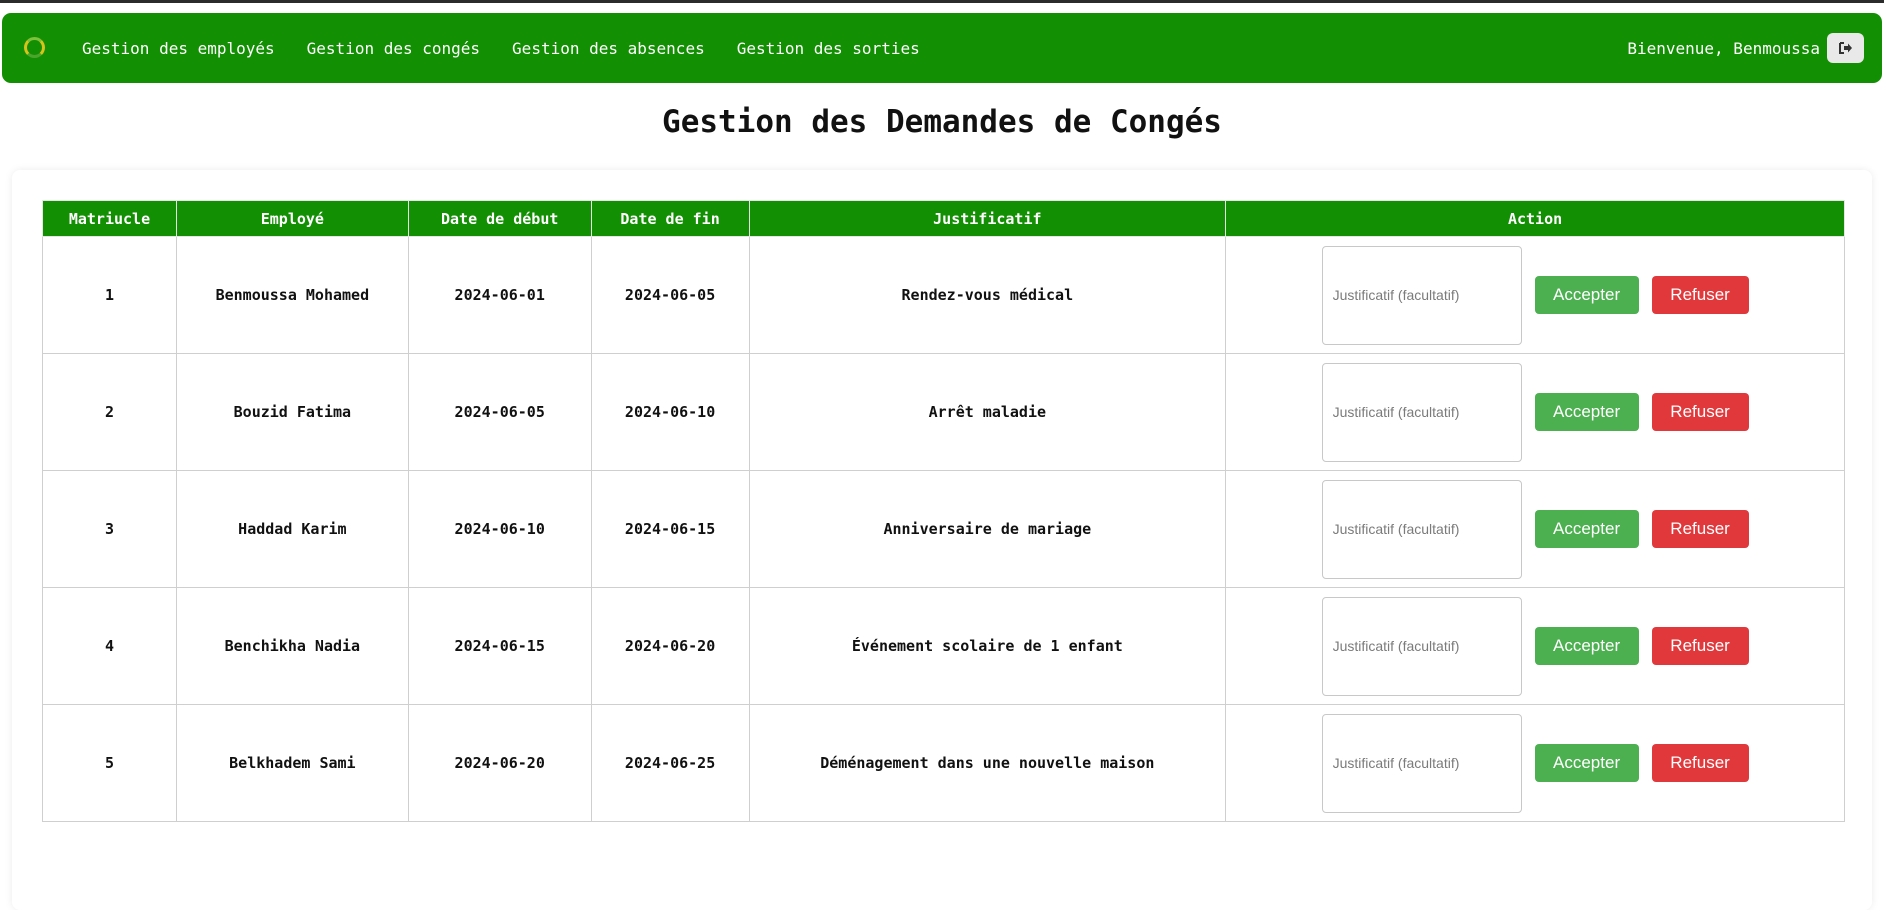 The height and width of the screenshot is (910, 1884). Describe the element at coordinates (292, 412) in the screenshot. I see `cell-employe: Bouzid Fatima` at that location.